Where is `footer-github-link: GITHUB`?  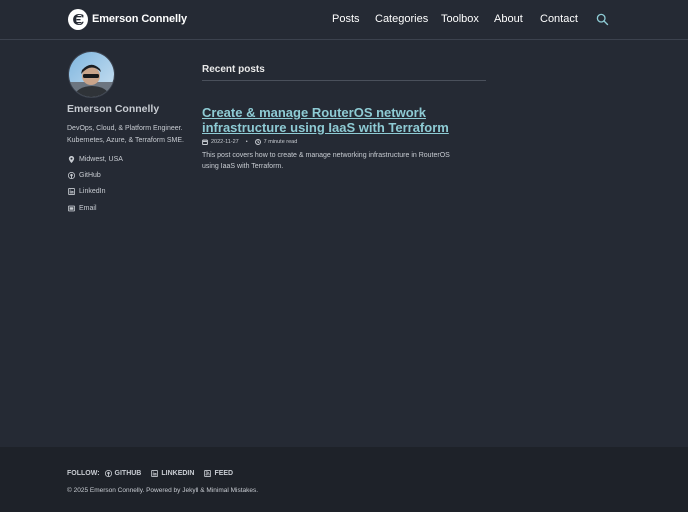
footer-github-link: GITHUB is located at coordinates (123, 473).